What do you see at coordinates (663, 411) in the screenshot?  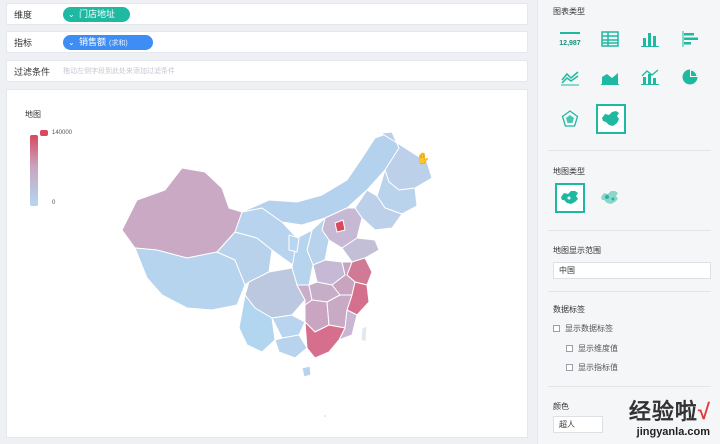 I see `watermark-text: 经验啦` at bounding box center [663, 411].